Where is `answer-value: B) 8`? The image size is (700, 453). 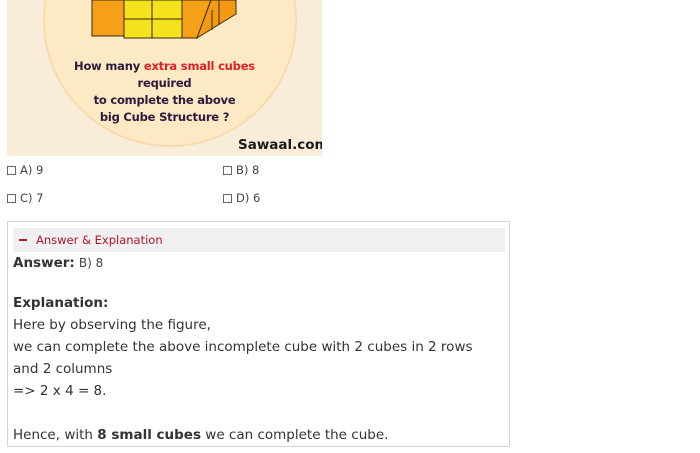
answer-value: B) 8 is located at coordinates (91, 263).